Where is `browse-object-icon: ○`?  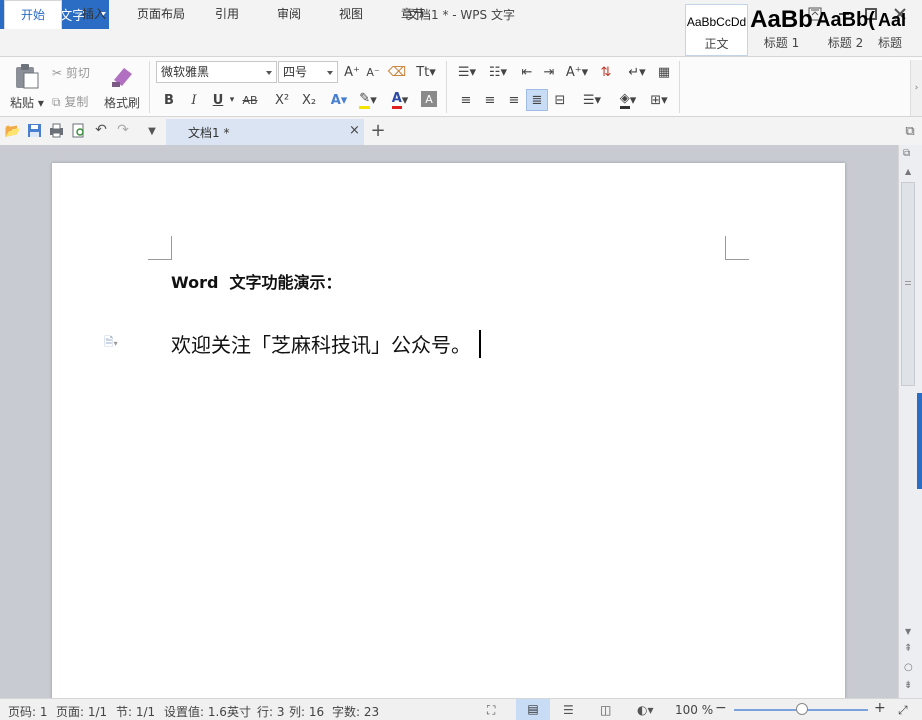
browse-object-icon: ○ is located at coordinates (908, 667).